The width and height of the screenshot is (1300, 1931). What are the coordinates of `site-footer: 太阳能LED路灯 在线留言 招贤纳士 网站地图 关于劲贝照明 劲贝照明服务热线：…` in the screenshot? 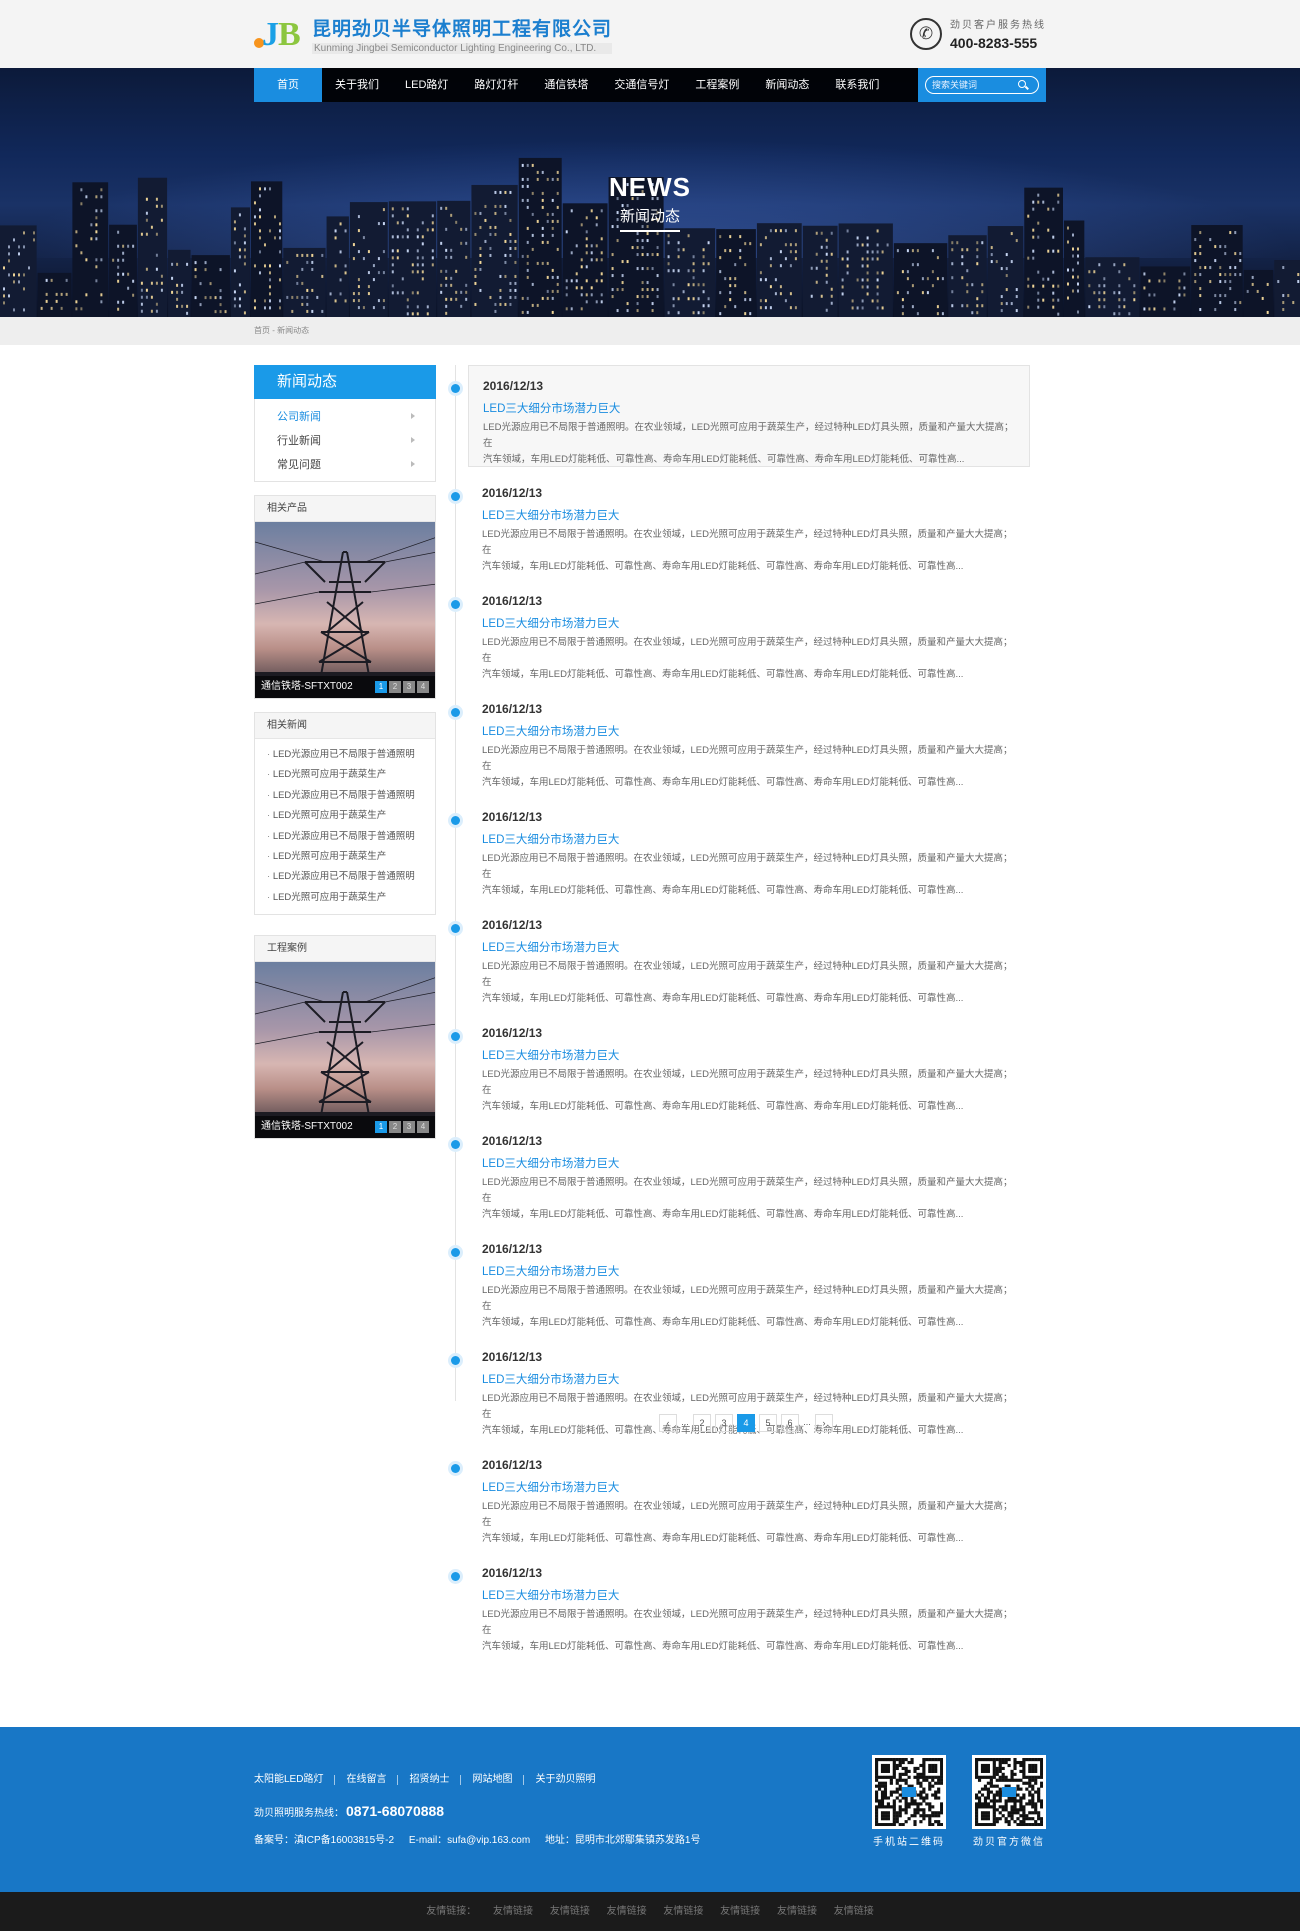 It's located at (650, 1809).